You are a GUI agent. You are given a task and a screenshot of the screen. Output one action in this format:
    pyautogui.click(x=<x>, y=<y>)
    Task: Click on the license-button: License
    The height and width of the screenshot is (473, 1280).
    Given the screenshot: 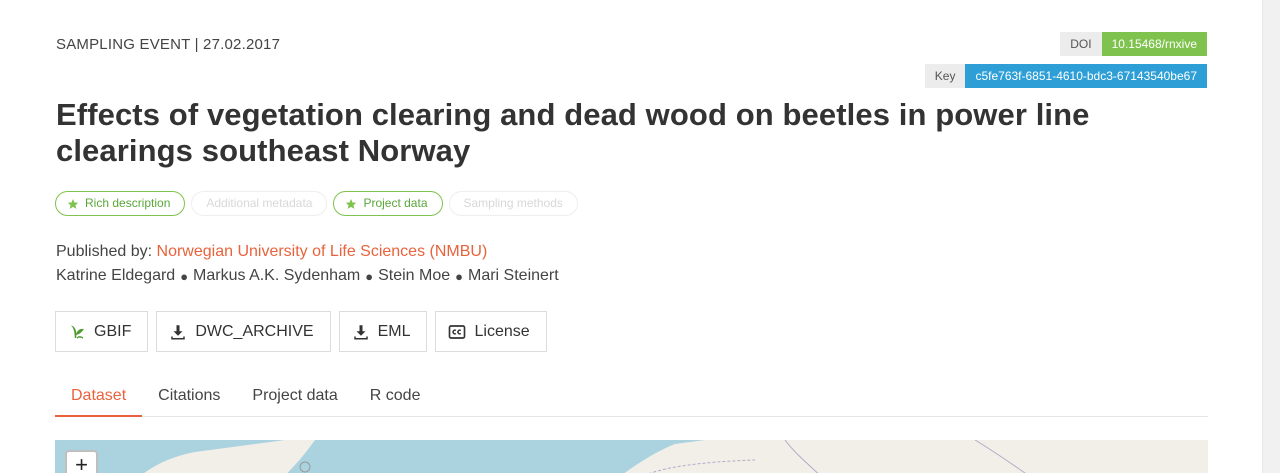 What is the action you would take?
    pyautogui.click(x=491, y=331)
    